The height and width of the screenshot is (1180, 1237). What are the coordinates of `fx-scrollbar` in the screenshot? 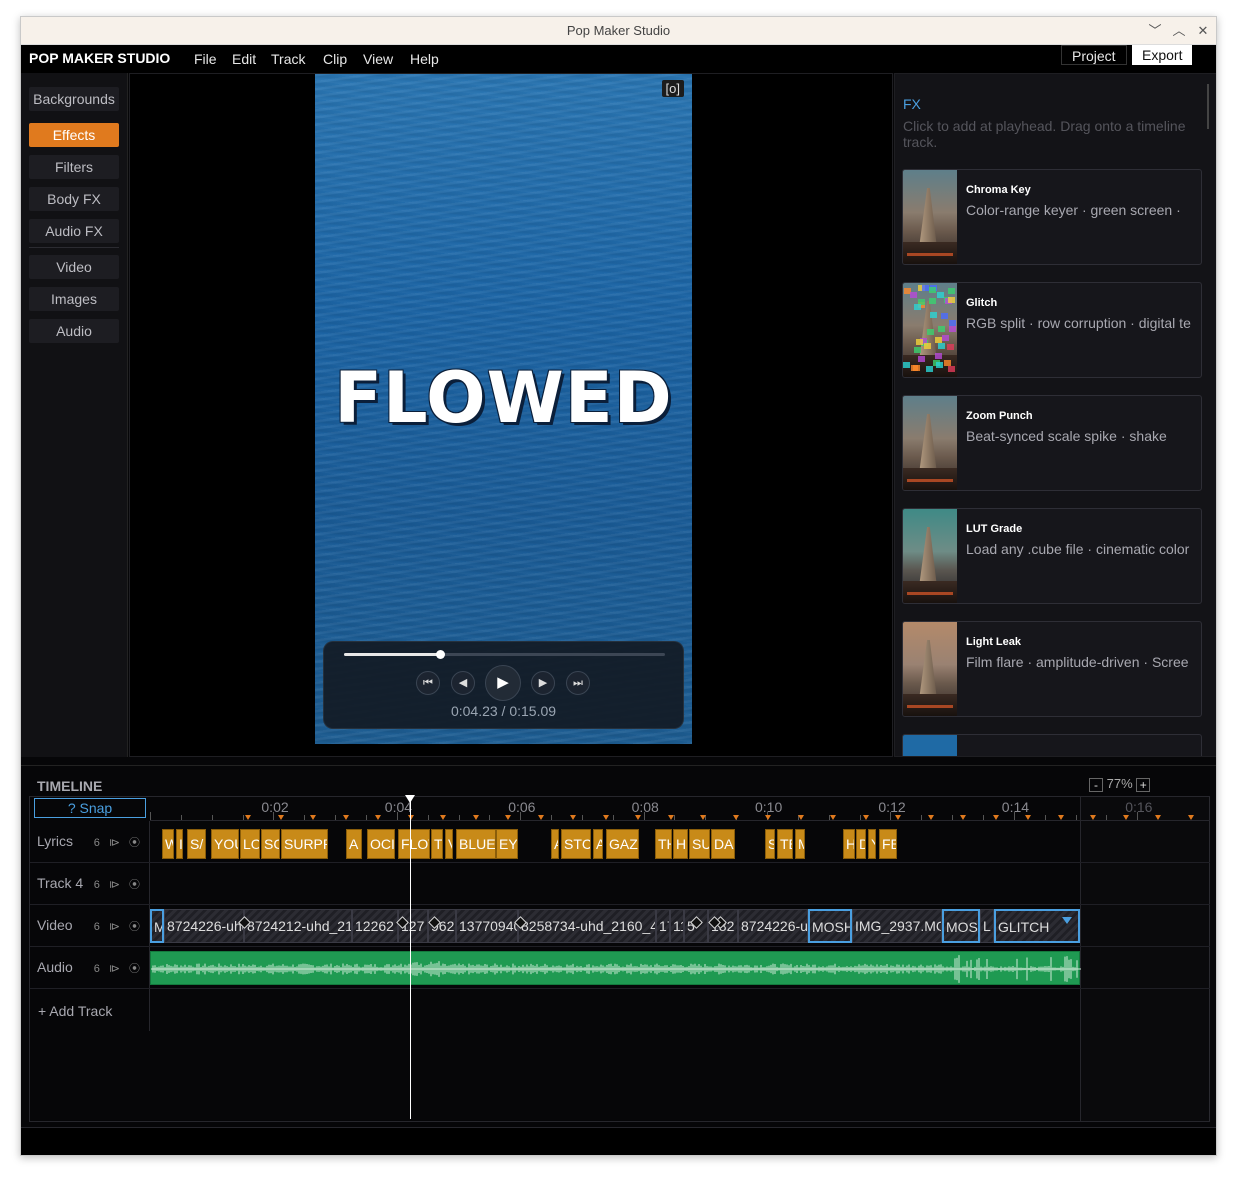 It's located at (1208, 106).